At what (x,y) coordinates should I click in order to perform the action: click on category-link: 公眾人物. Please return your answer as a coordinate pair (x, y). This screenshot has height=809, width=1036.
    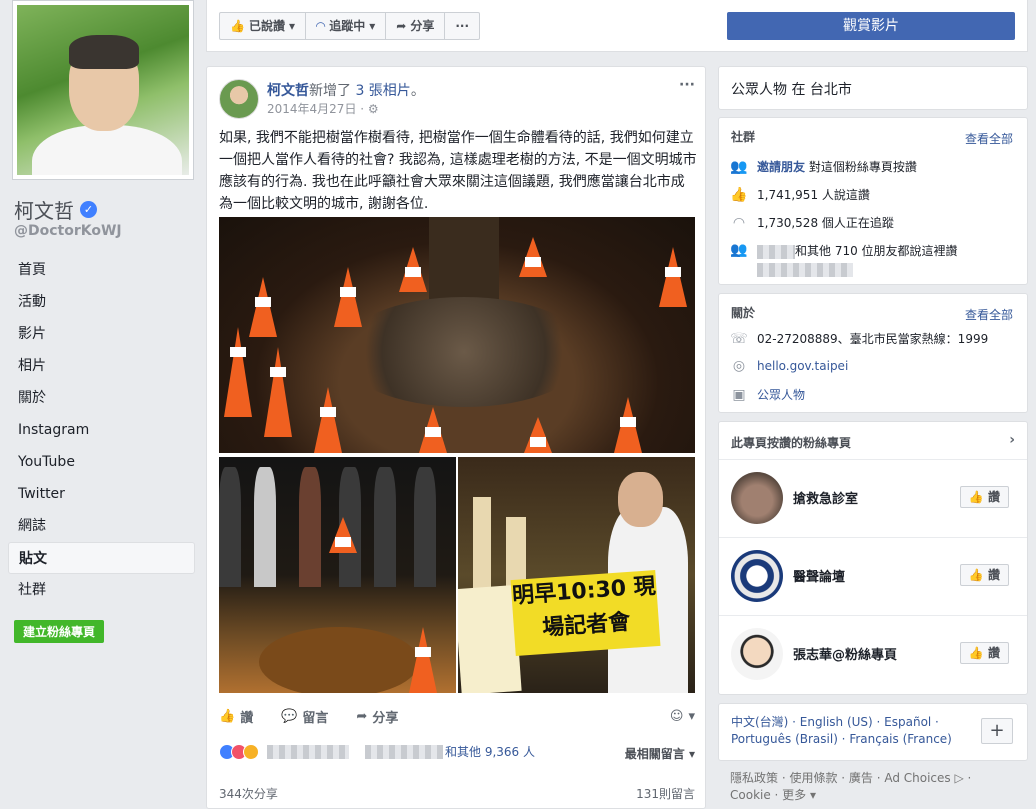
    Looking at the image, I should click on (781, 394).